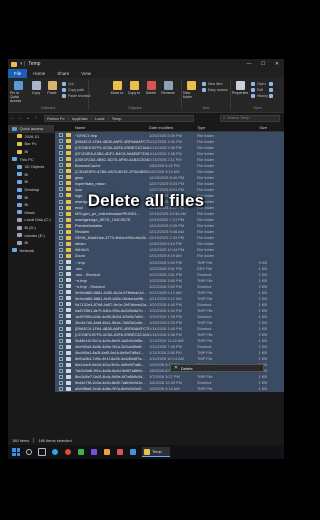  I want to click on edit-button: Edit, so click(257, 90).